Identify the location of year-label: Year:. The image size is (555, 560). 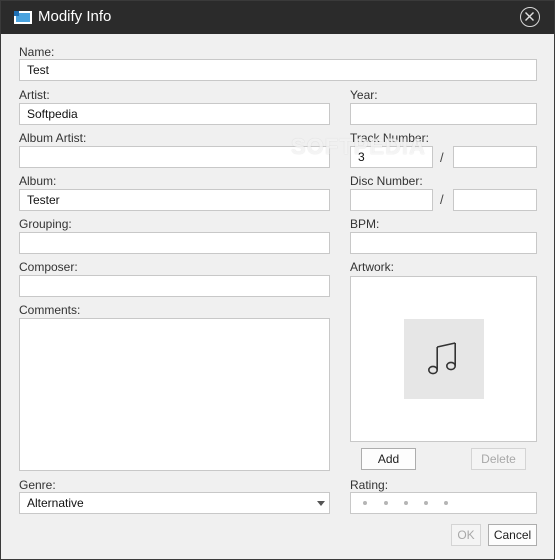
(364, 95).